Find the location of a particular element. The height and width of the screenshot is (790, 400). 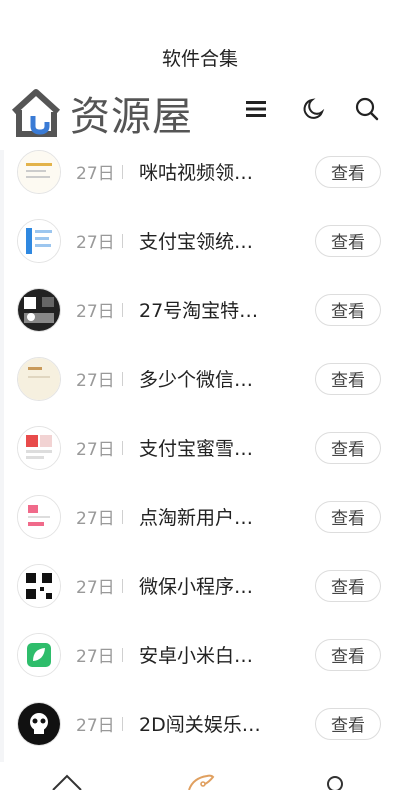

rocket-icon is located at coordinates (200, 781).